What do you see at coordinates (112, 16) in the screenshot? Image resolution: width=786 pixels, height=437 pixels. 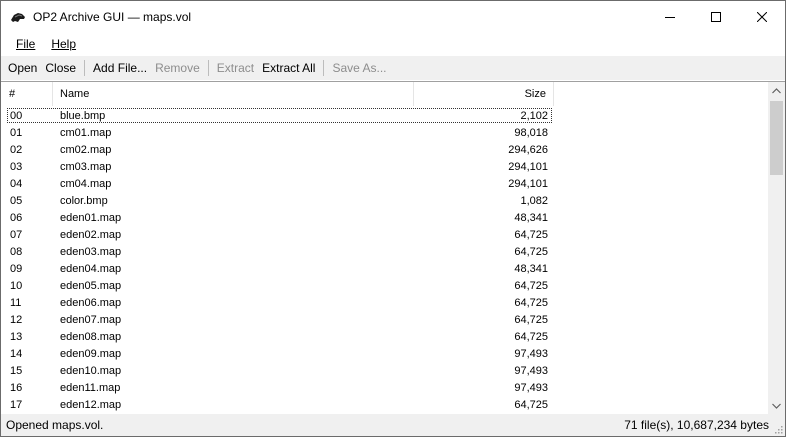 I see `window-title: OP2 Archive GUI — maps.vol` at bounding box center [112, 16].